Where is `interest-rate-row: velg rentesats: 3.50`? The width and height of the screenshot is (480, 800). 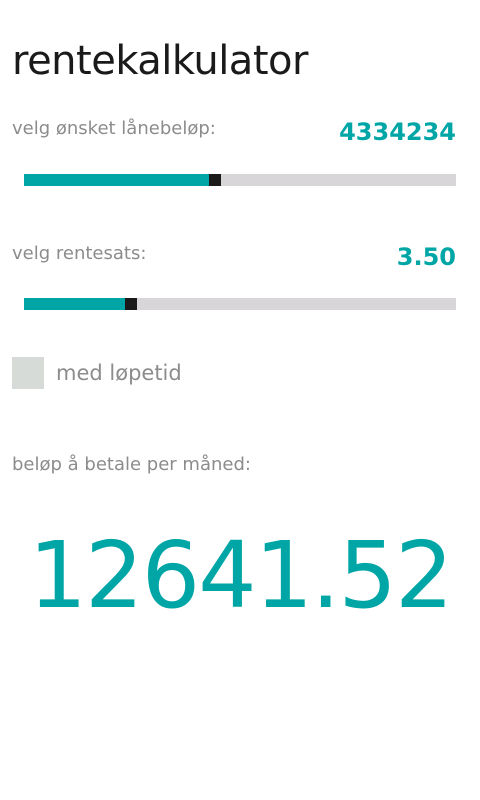
interest-rate-row: velg rentesats: 3.50 is located at coordinates (234, 263).